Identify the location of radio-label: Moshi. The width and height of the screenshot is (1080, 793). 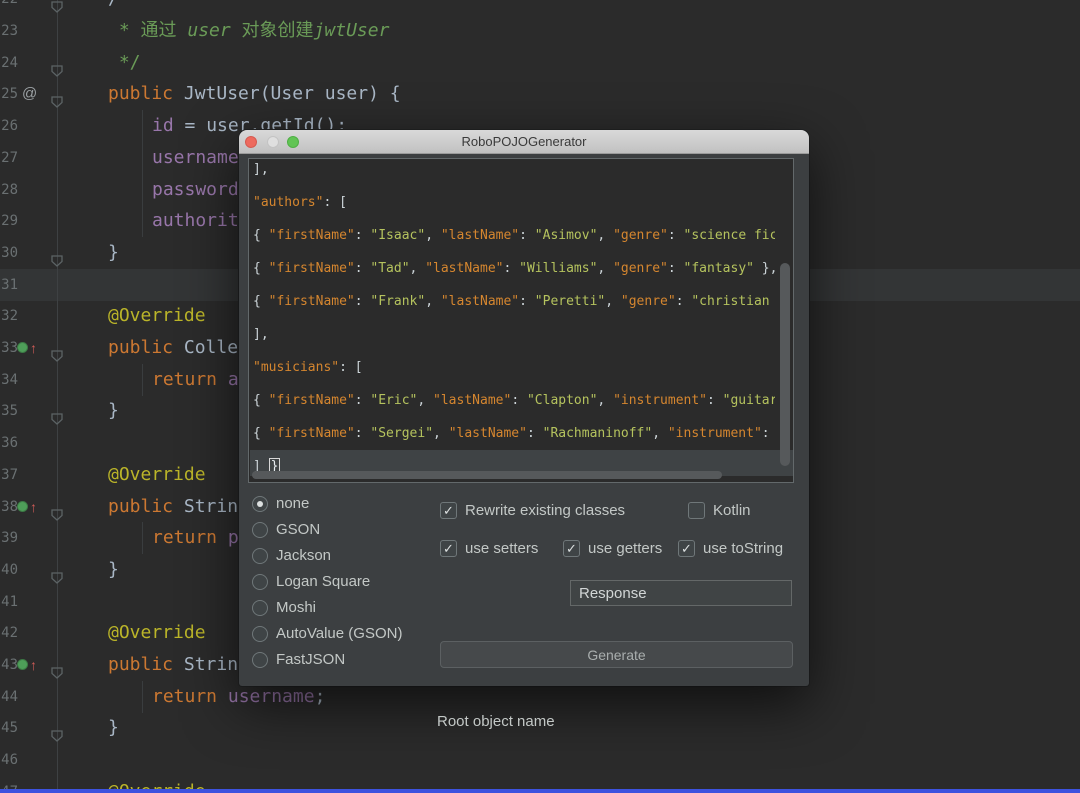
(296, 607).